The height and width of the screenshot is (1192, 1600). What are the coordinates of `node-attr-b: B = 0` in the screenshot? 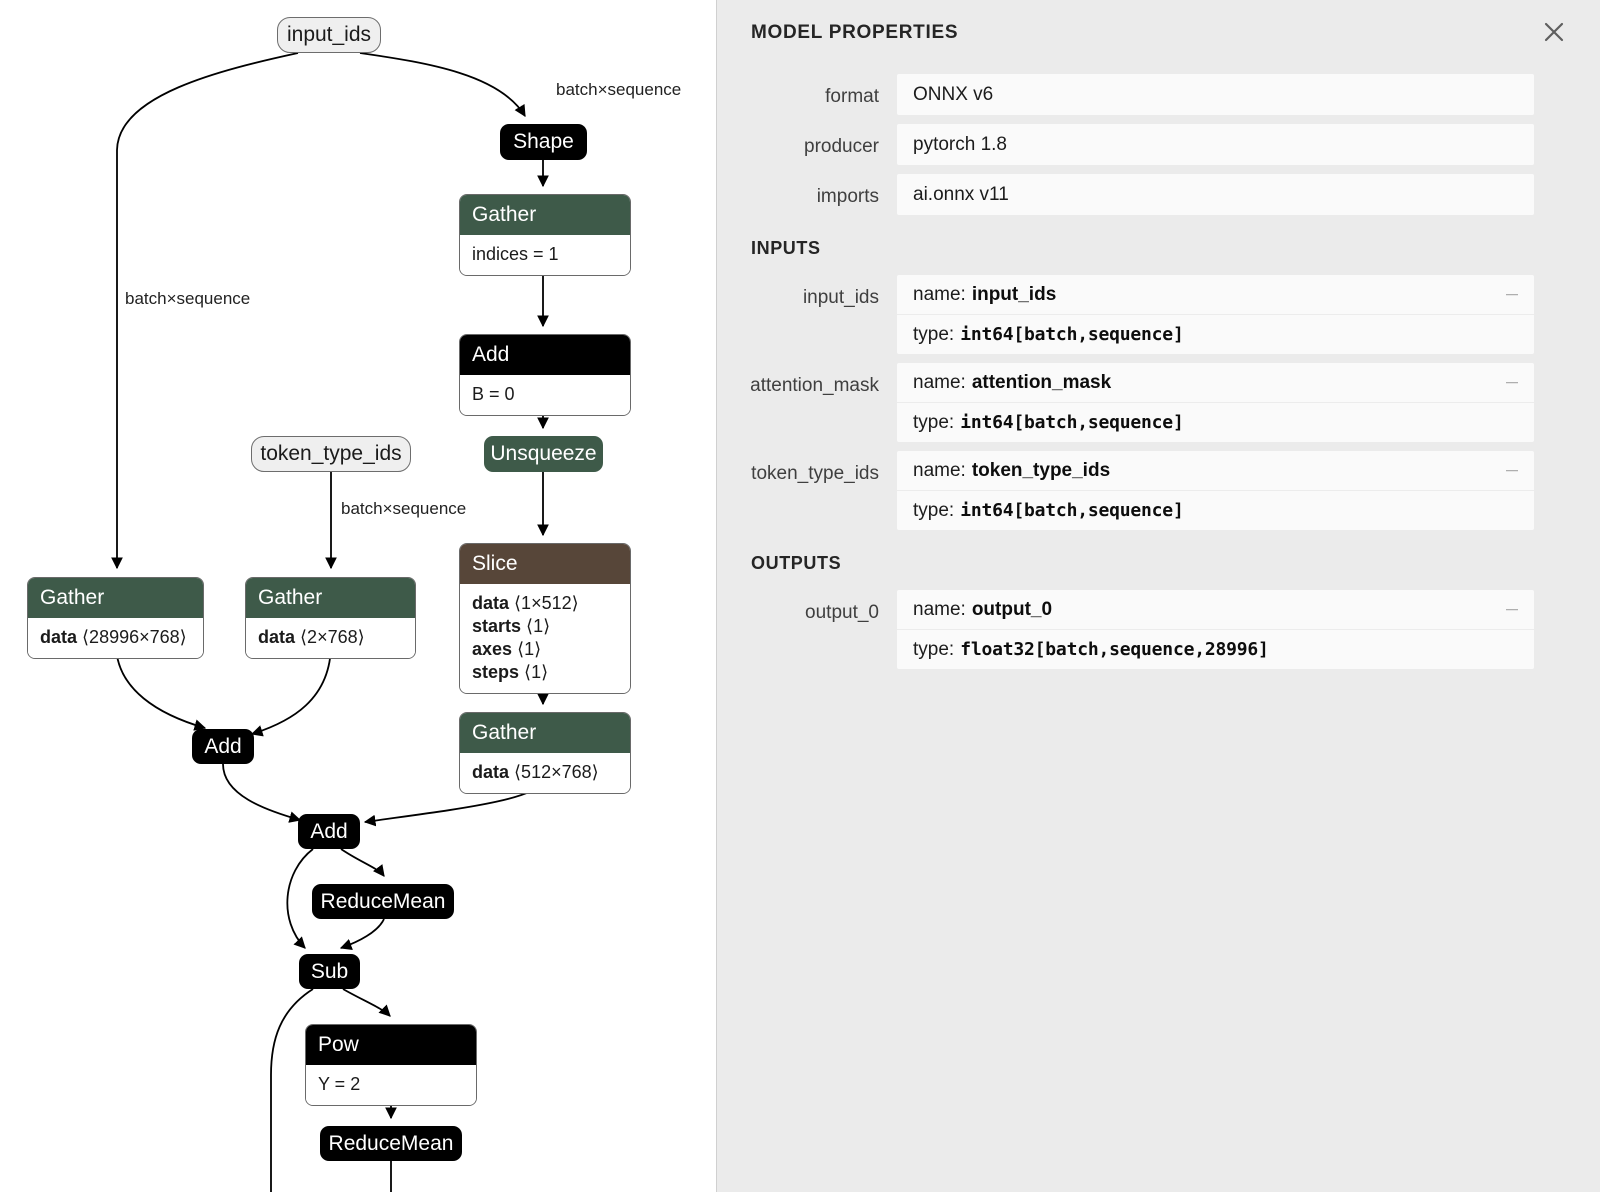 It's located at (493, 394).